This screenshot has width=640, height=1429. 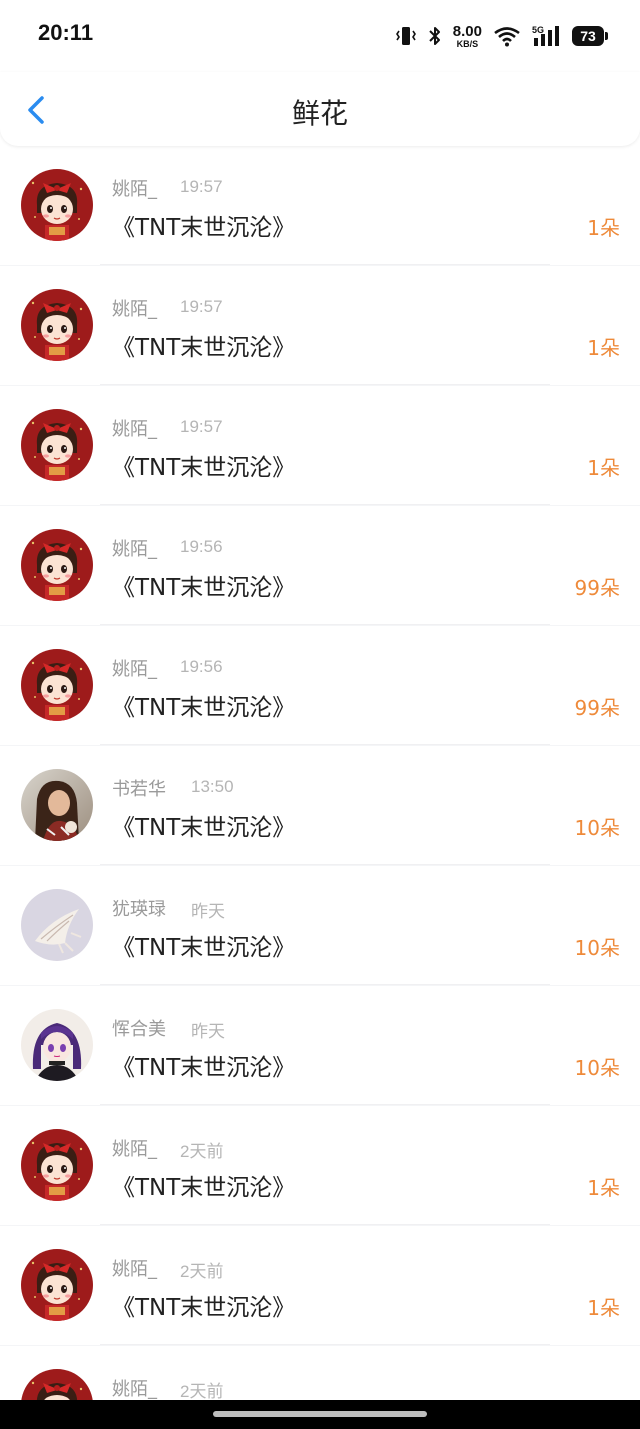 I want to click on list-item: 书若华 13:50 《TNT末世沉沦》 10朵, so click(x=320, y=805).